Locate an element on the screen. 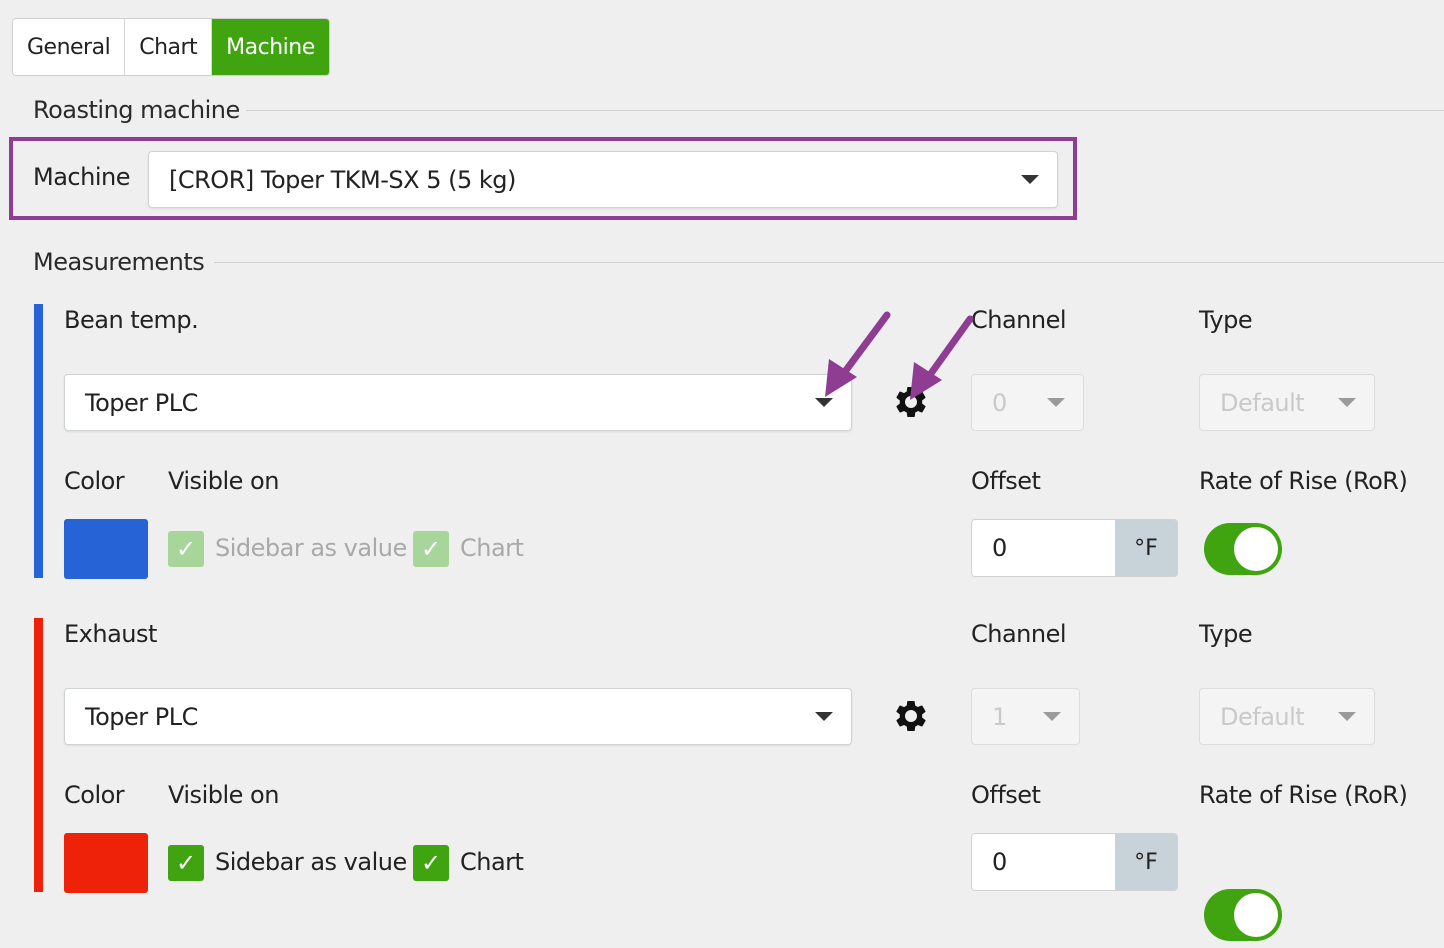 This screenshot has width=1444, height=948. roasting-machine-heading: Roasting machine is located at coordinates (136, 110).